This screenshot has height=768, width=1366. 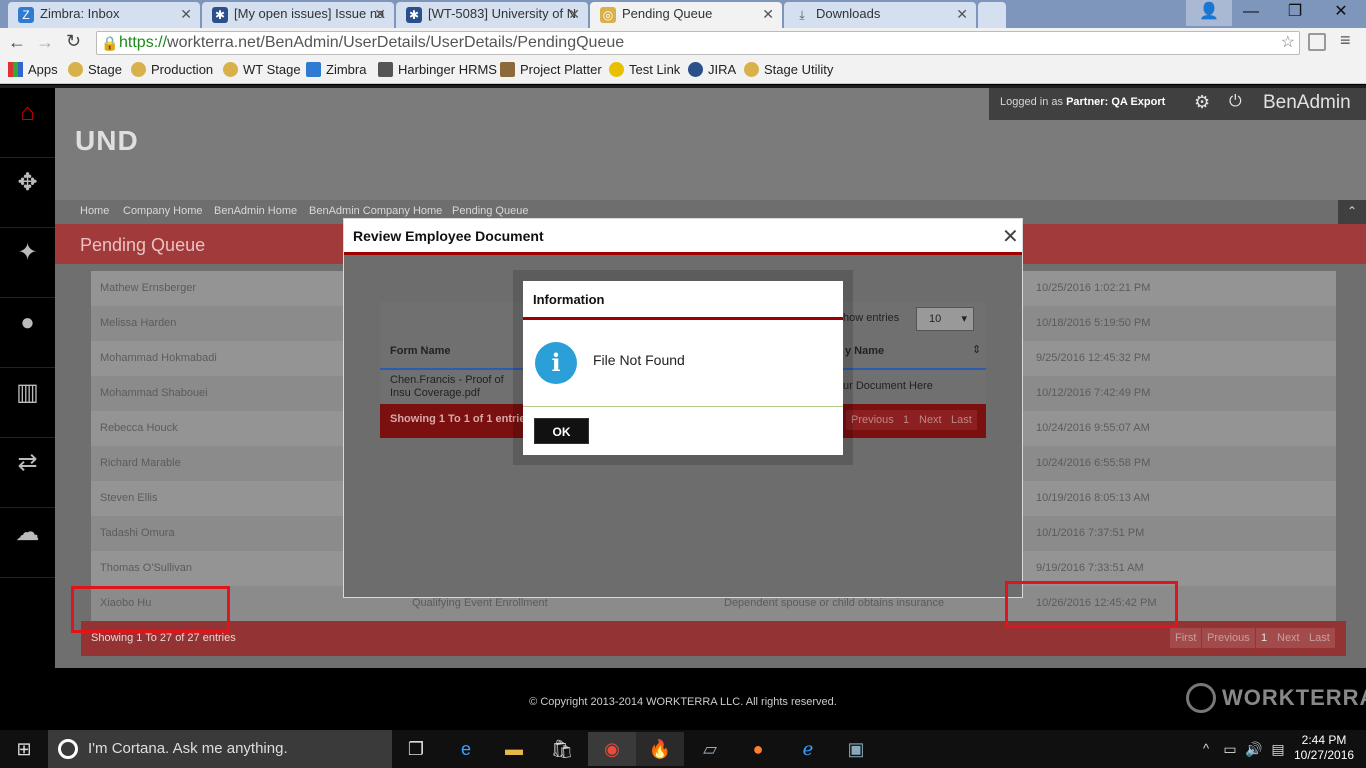 I want to click on bookmark-star-icon: ☆, so click(x=1288, y=43).